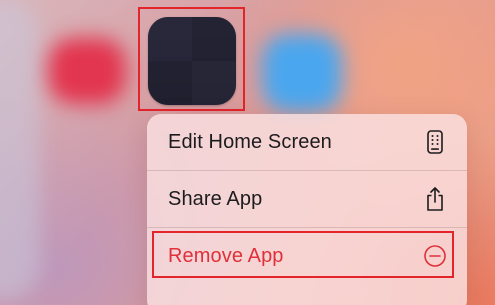 The height and width of the screenshot is (305, 495). What do you see at coordinates (20, 150) in the screenshot?
I see `blurred-app-icon-left` at bounding box center [20, 150].